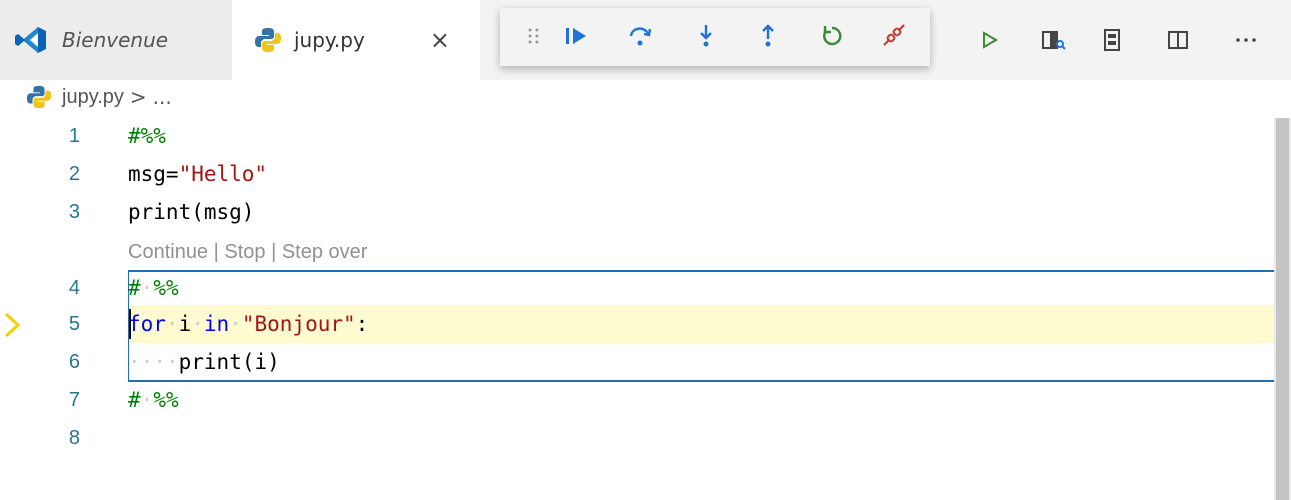 The image size is (1291, 500). Describe the element at coordinates (130, 324) in the screenshot. I see `text-cursor` at that location.